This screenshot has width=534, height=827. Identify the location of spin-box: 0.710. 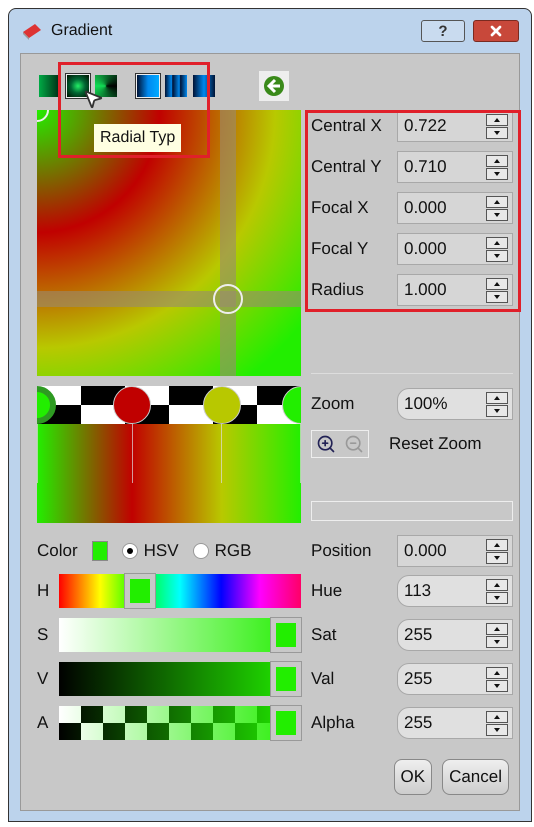
(455, 167).